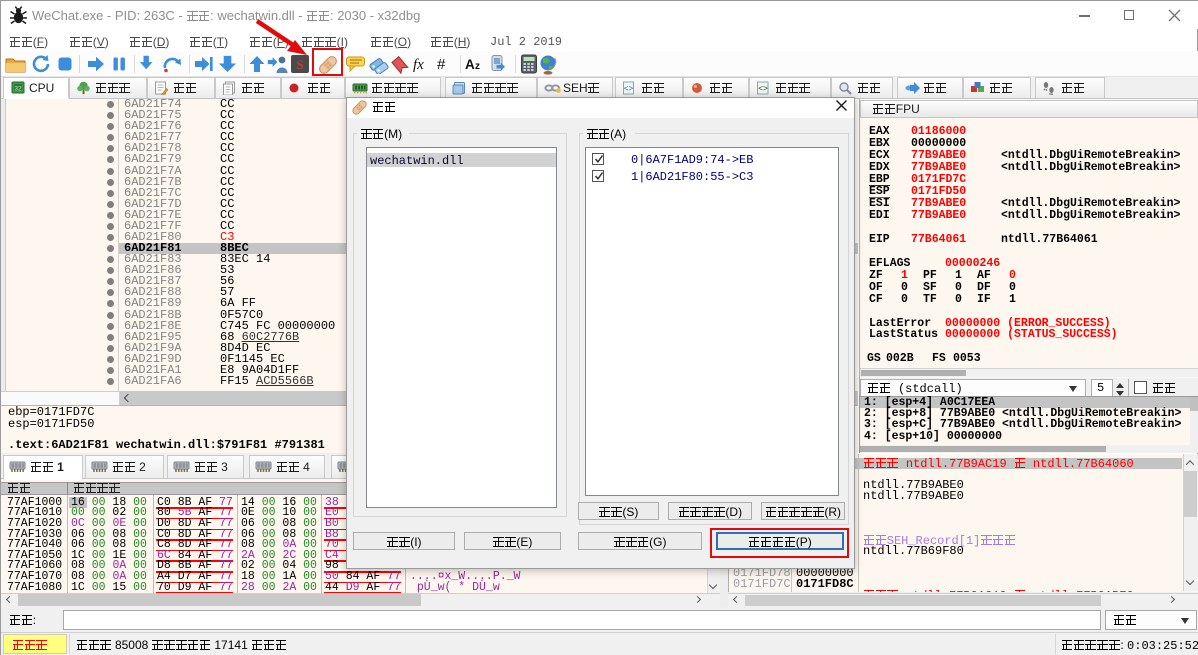  Describe the element at coordinates (470, 64) in the screenshot. I see `svg-text: A` at that location.